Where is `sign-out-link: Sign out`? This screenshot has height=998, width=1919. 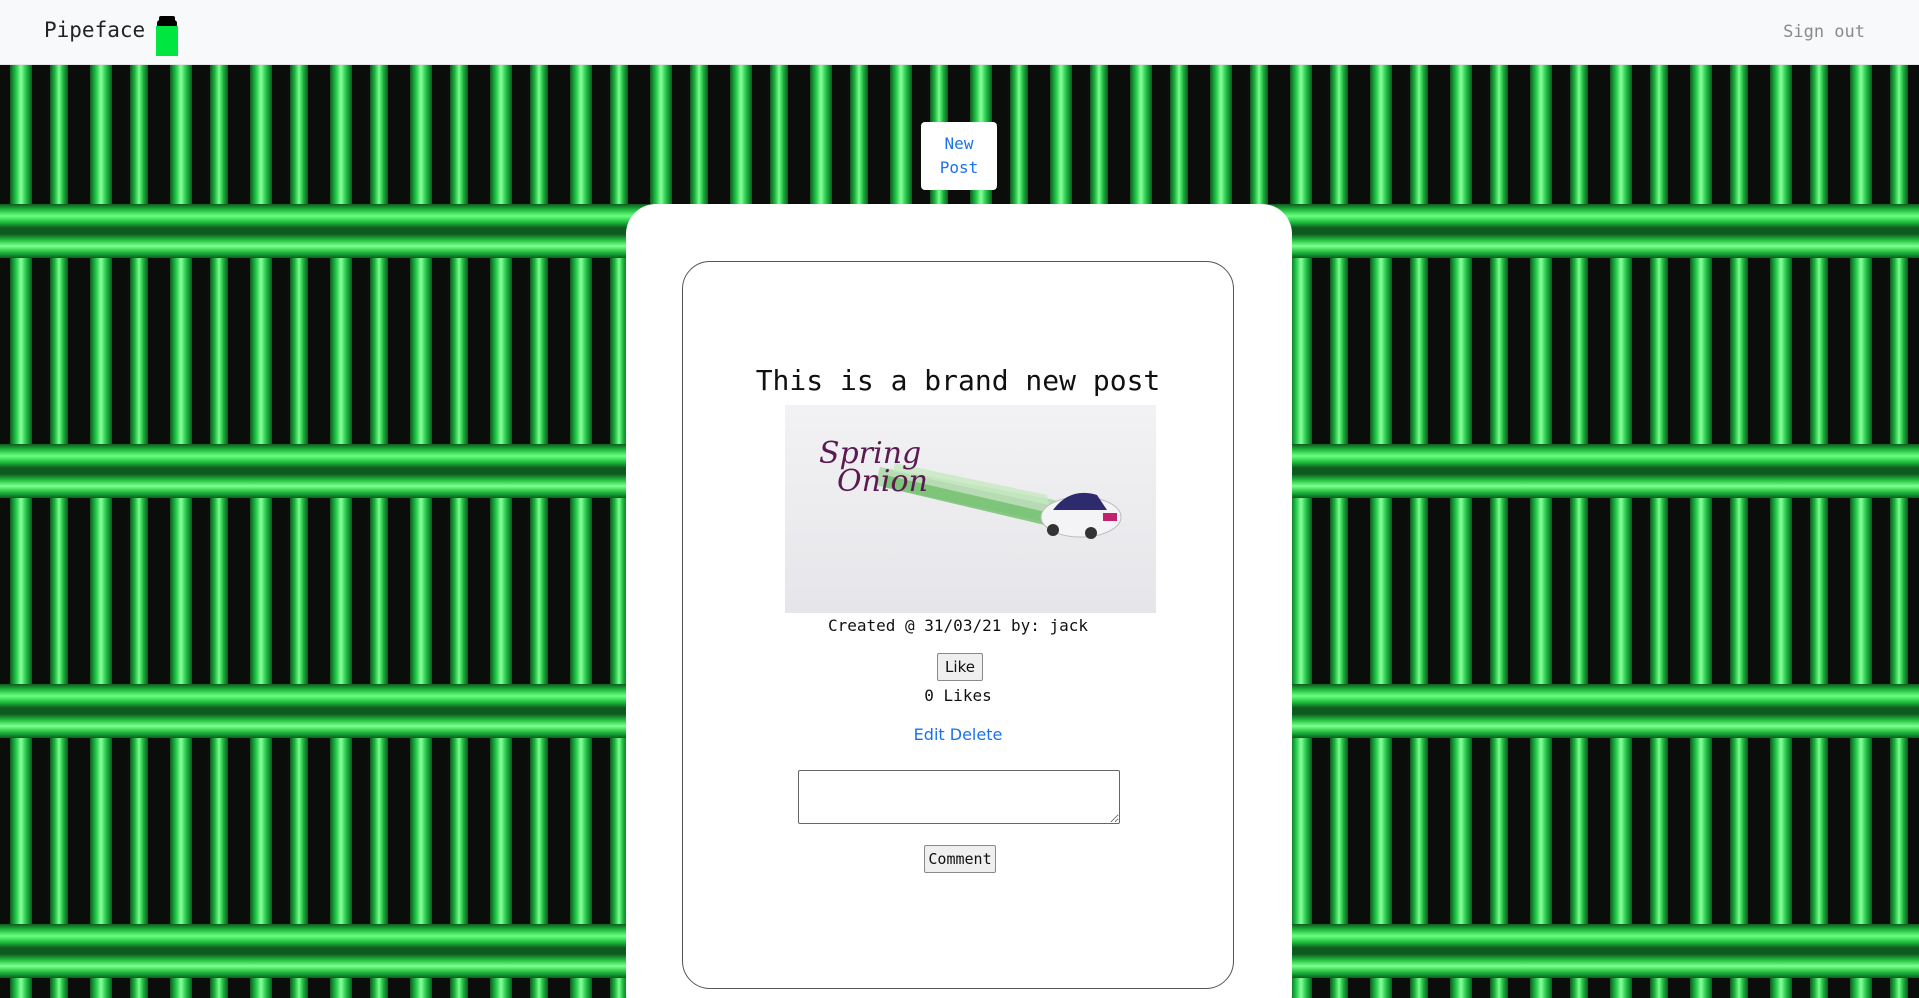
sign-out-link: Sign out is located at coordinates (1824, 32).